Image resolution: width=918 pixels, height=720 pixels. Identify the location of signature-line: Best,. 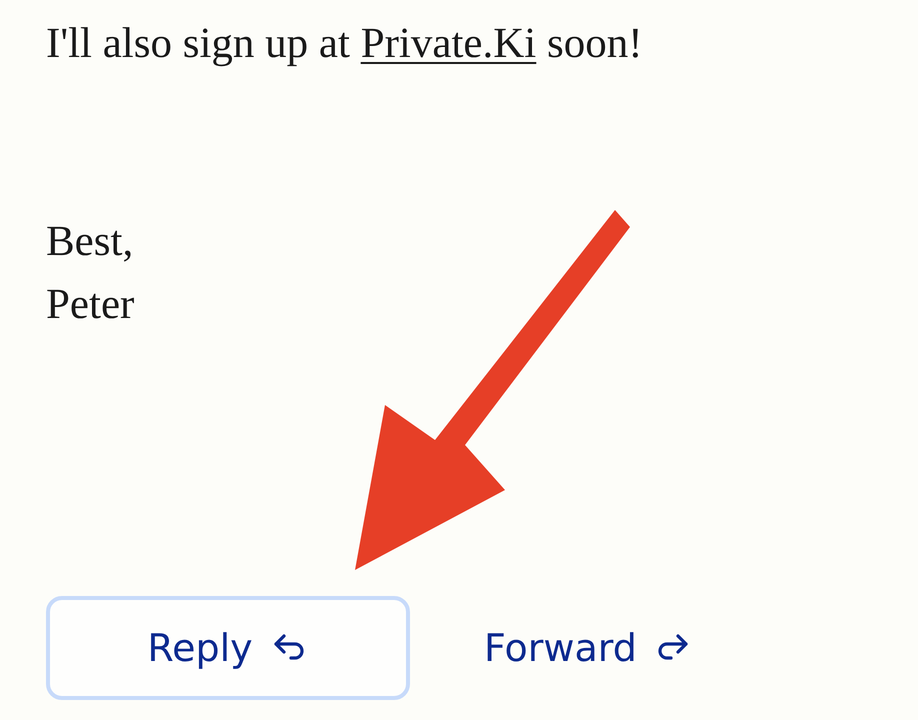
(90, 241).